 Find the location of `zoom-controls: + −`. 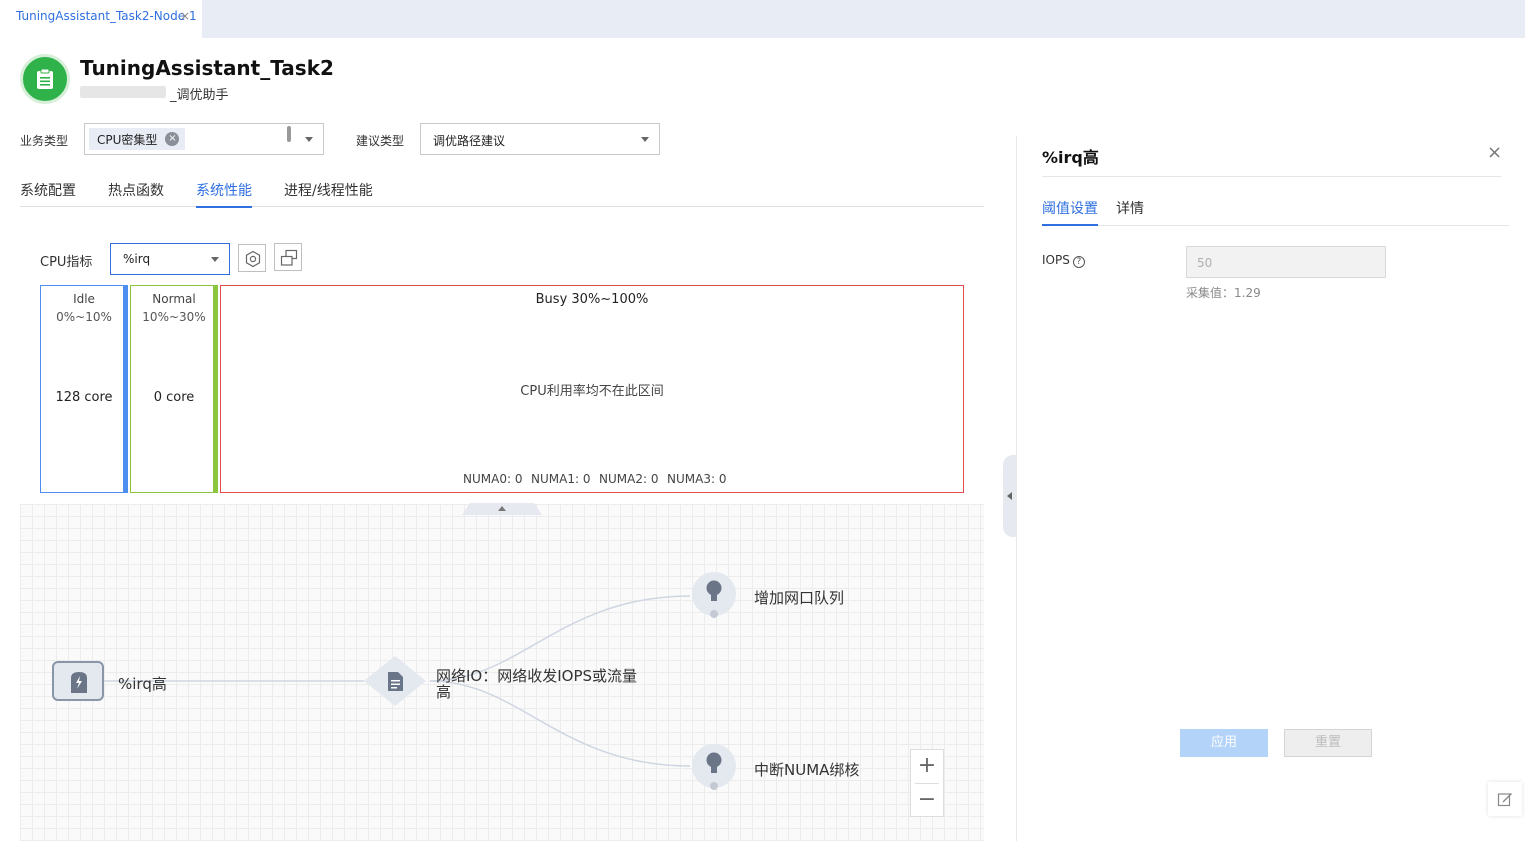

zoom-controls: + − is located at coordinates (927, 783).